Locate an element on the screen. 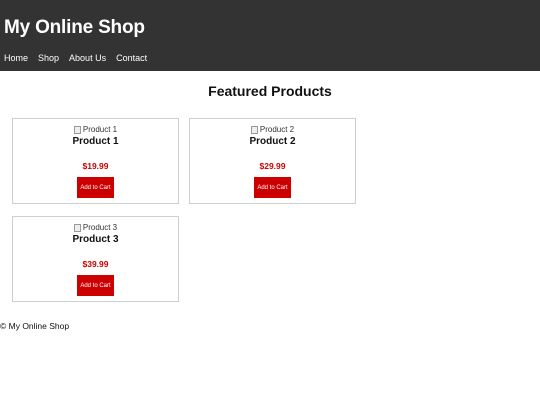  product-card: Product 3 Product 3 $39.99 Add to Cart is located at coordinates (95, 259).